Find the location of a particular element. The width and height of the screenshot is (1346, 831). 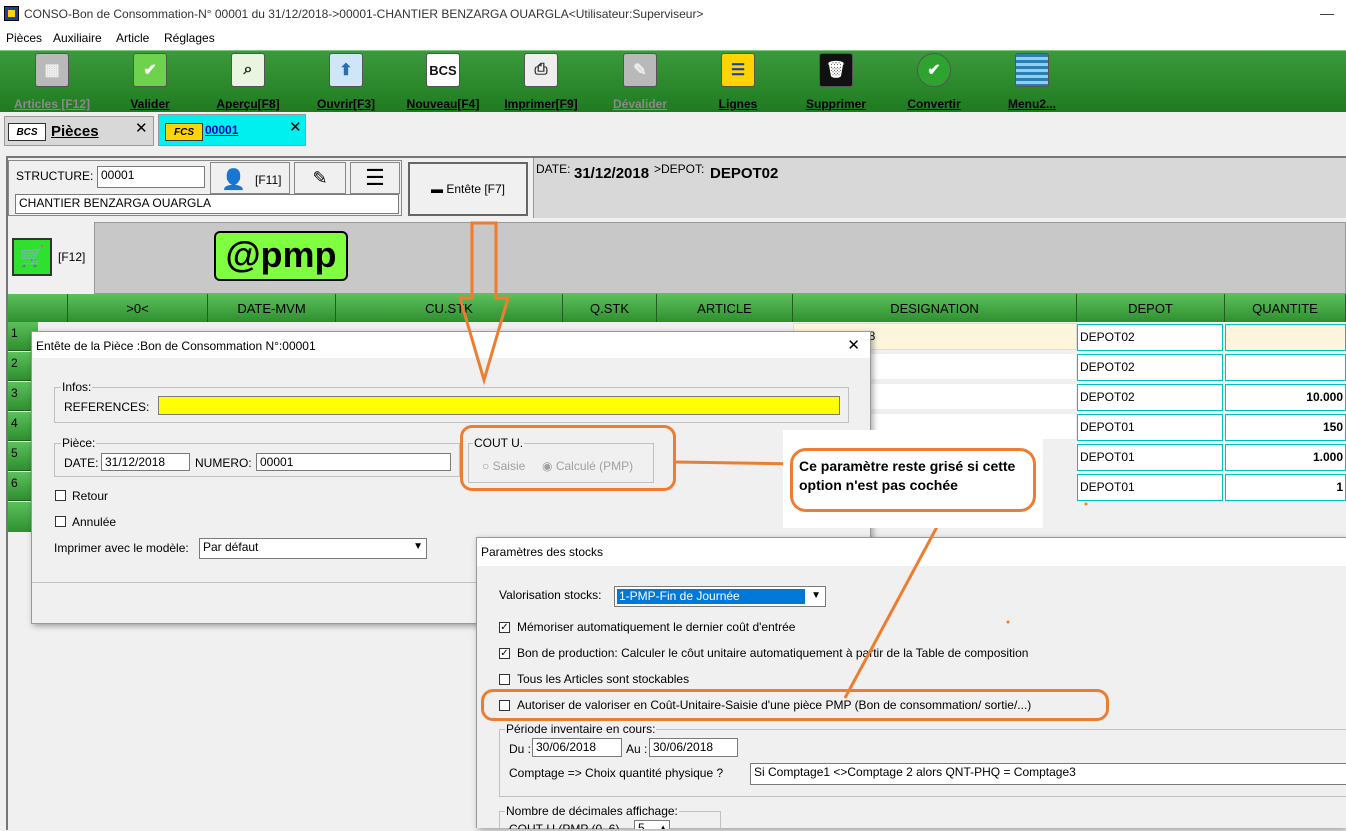

quantite-cell: 1.000 is located at coordinates (1285, 457).